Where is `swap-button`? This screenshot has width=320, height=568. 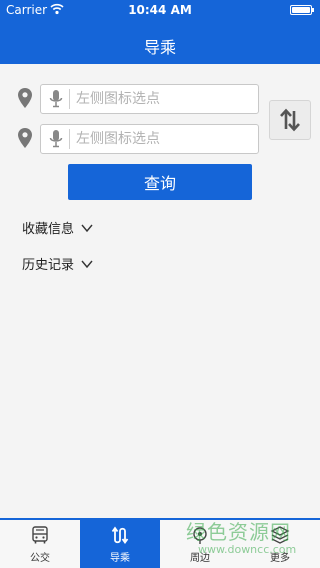
swap-button is located at coordinates (290, 120).